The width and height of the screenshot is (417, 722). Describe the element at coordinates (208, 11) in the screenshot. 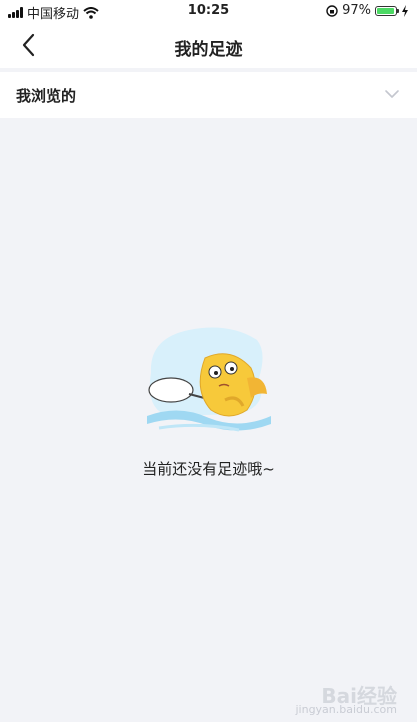

I see `status-bar: 中国移动 10:25 97%` at that location.